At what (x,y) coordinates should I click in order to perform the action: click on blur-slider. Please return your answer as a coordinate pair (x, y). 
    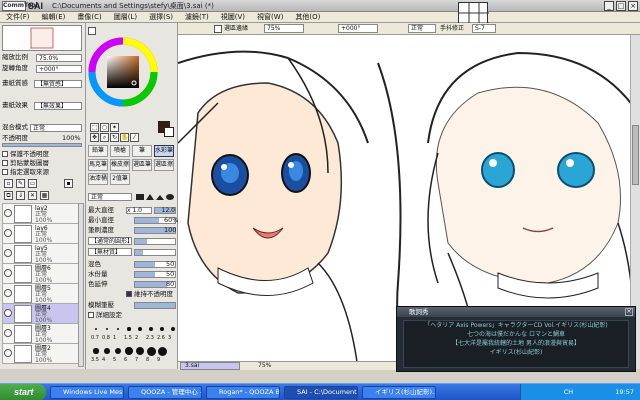
    Looking at the image, I should click on (155, 305).